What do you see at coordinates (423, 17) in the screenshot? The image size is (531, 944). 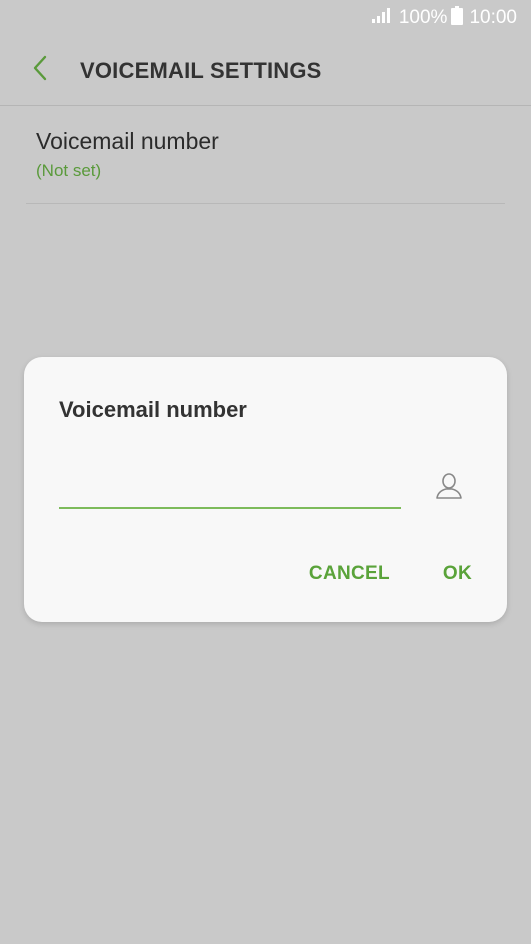 I see `battery-percent: 100%` at bounding box center [423, 17].